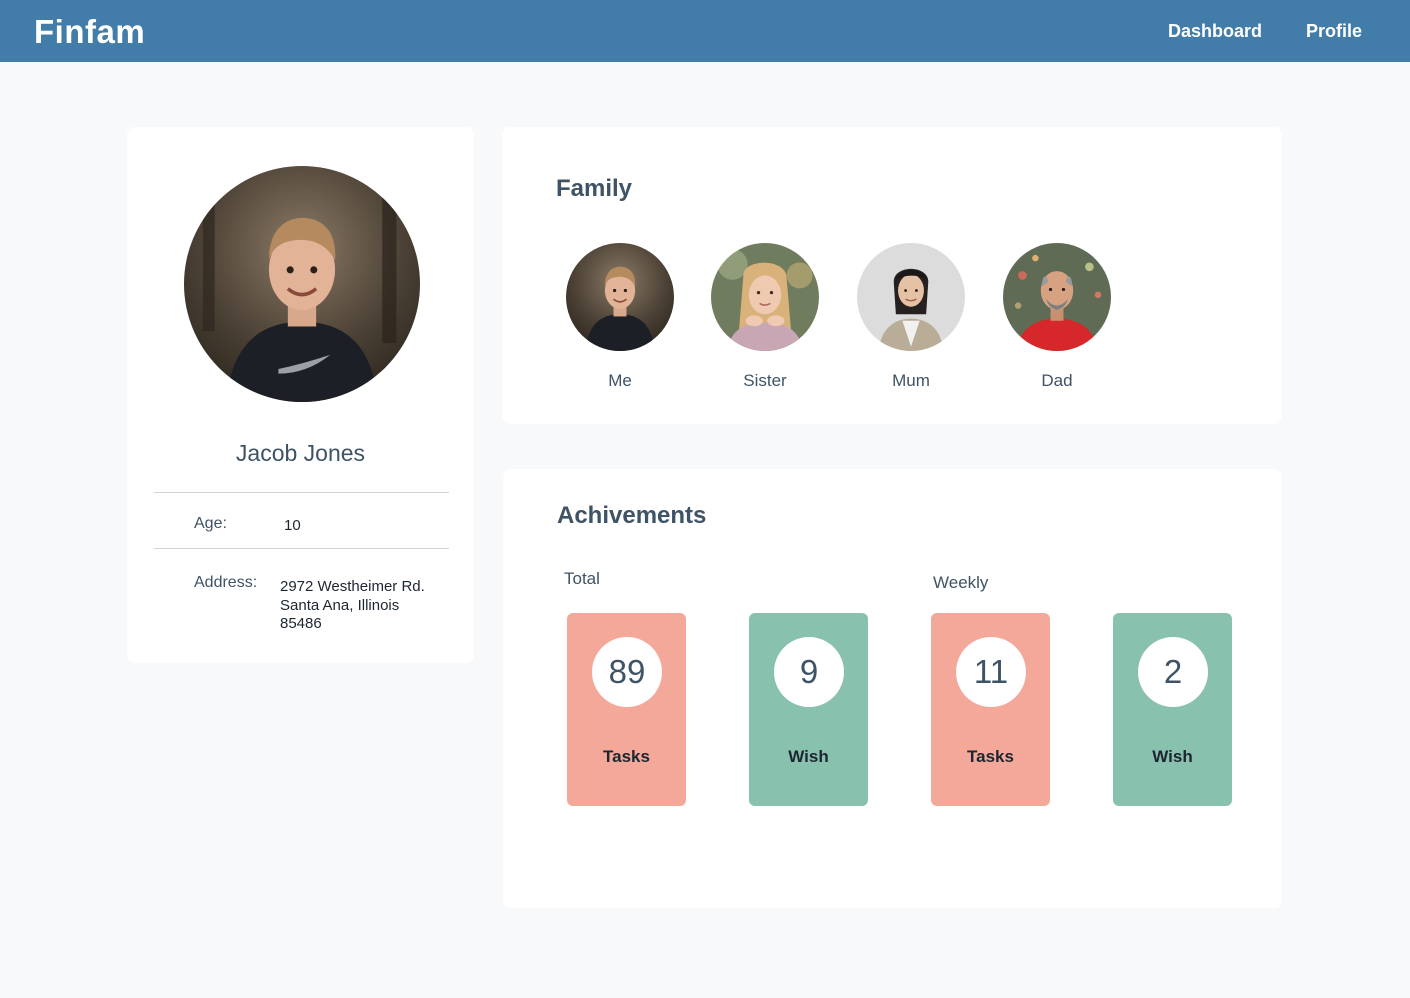 The height and width of the screenshot is (998, 1410). I want to click on address-line: 2972 Westheimer Rd., so click(352, 586).